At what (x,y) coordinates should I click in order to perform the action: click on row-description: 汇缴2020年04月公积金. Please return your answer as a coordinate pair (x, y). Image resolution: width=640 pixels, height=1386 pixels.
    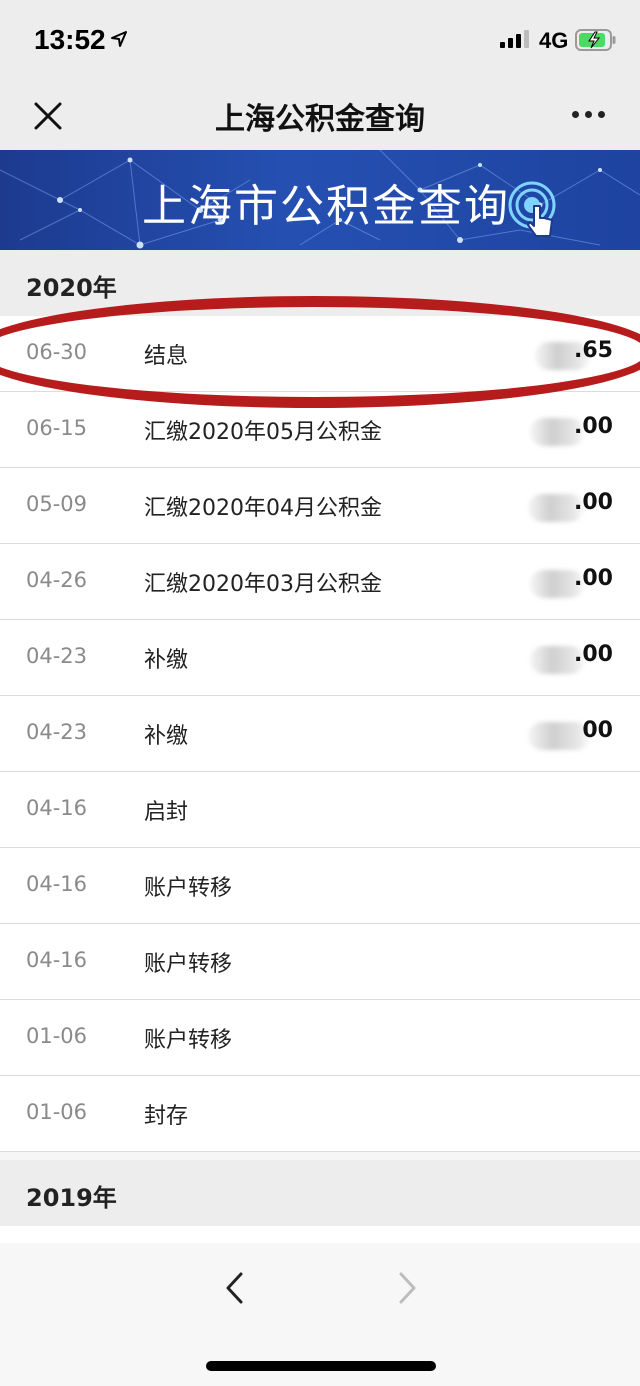
    Looking at the image, I should click on (263, 508).